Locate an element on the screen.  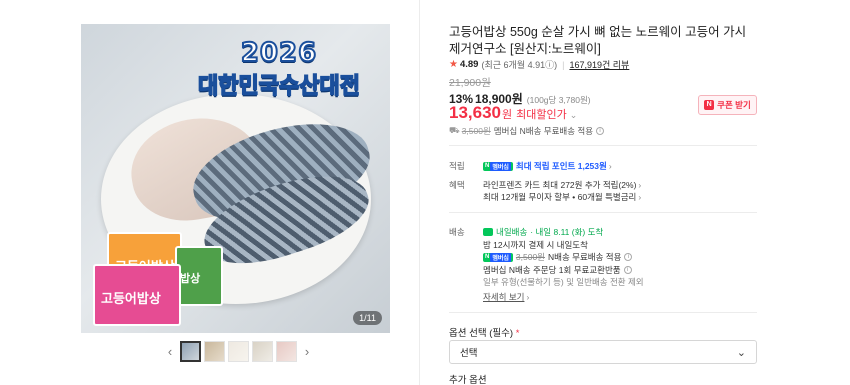
points-value: 최대 적립 포인트 1,253원 is located at coordinates (561, 166).